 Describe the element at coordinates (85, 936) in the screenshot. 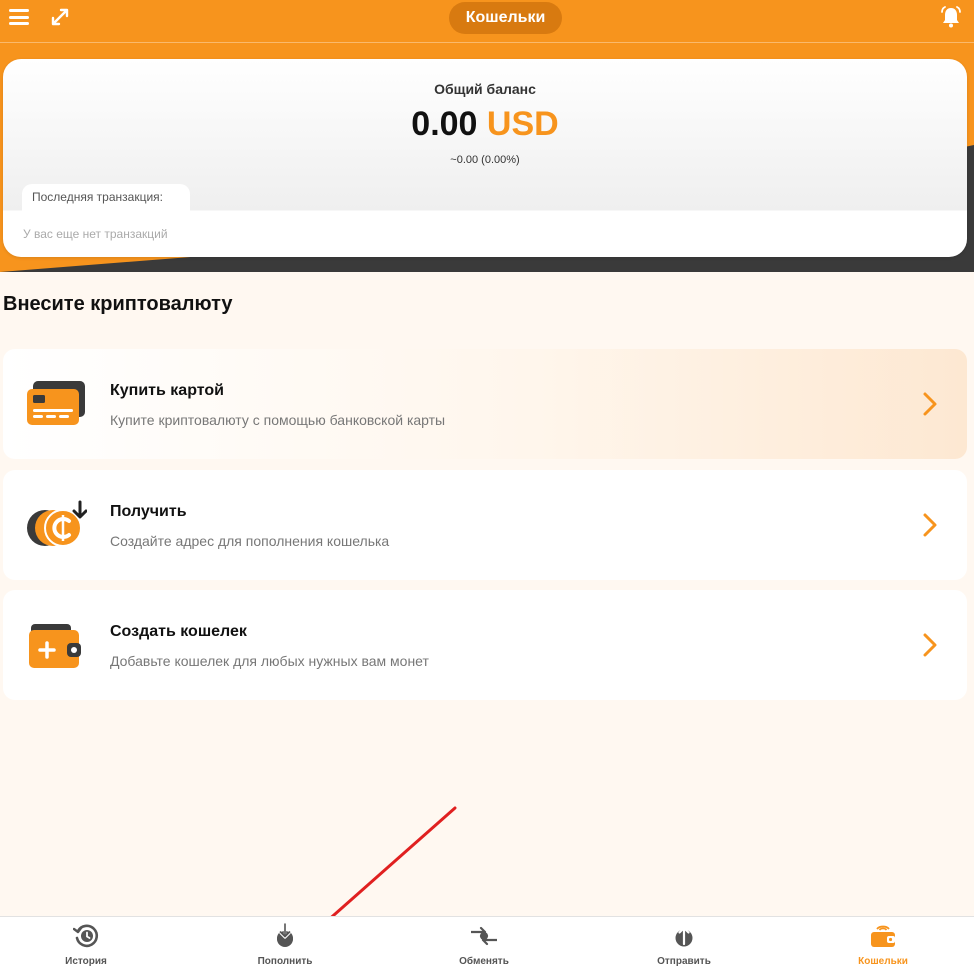

I see `history-icon` at that location.